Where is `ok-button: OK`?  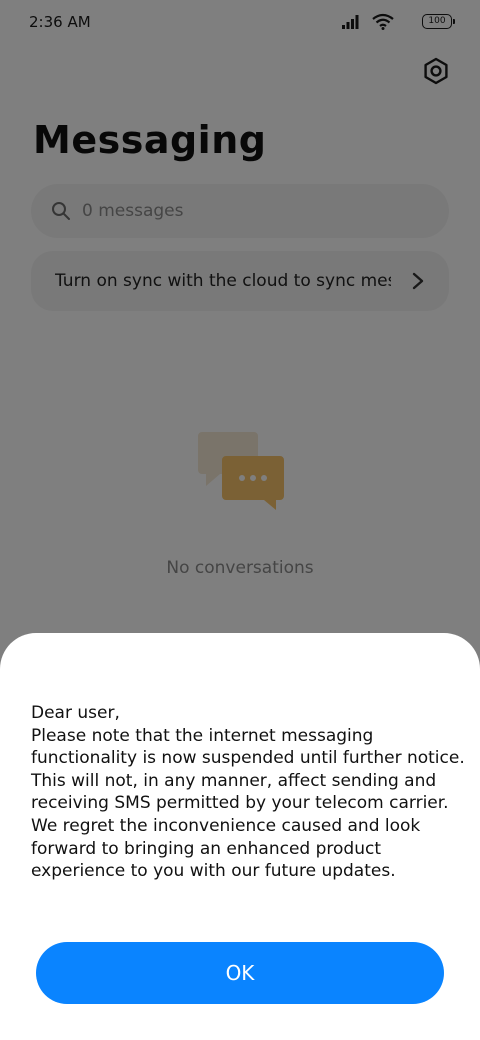 ok-button: OK is located at coordinates (240, 973).